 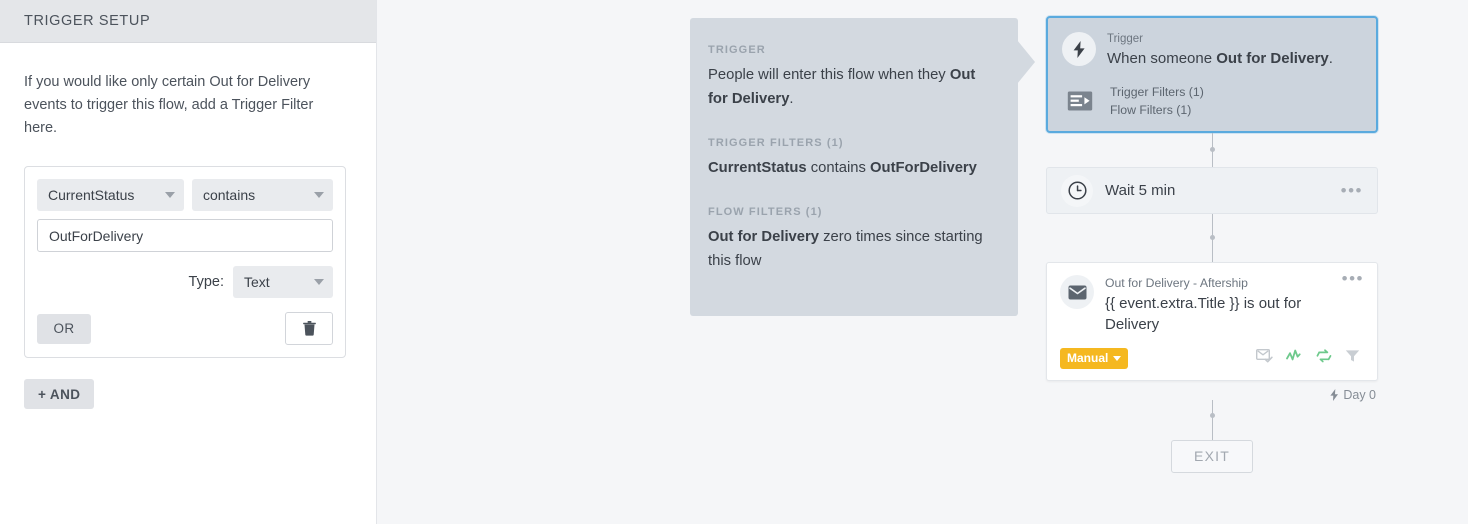 I want to click on filter-type-row: Type: Text, so click(x=185, y=282).